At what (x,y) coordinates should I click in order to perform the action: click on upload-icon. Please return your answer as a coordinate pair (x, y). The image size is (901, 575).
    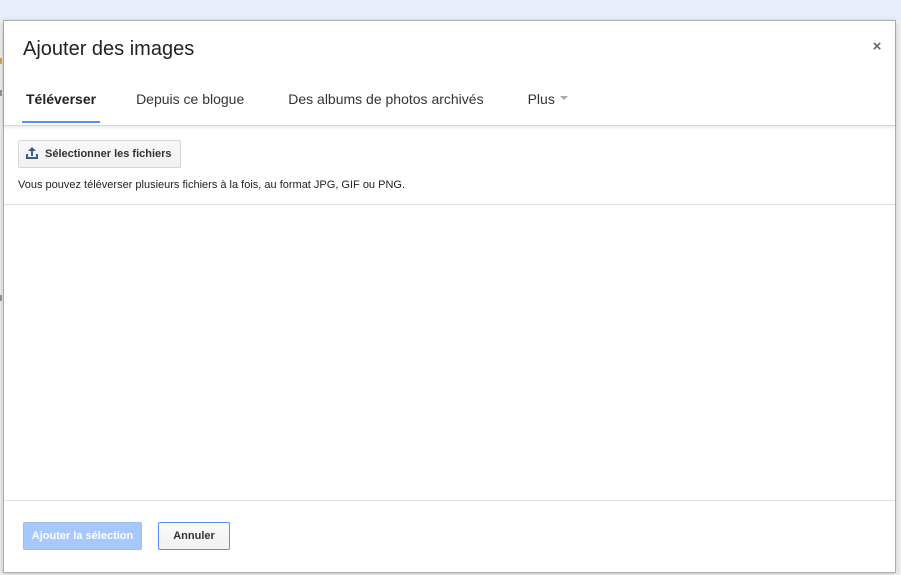
    Looking at the image, I should click on (32, 154).